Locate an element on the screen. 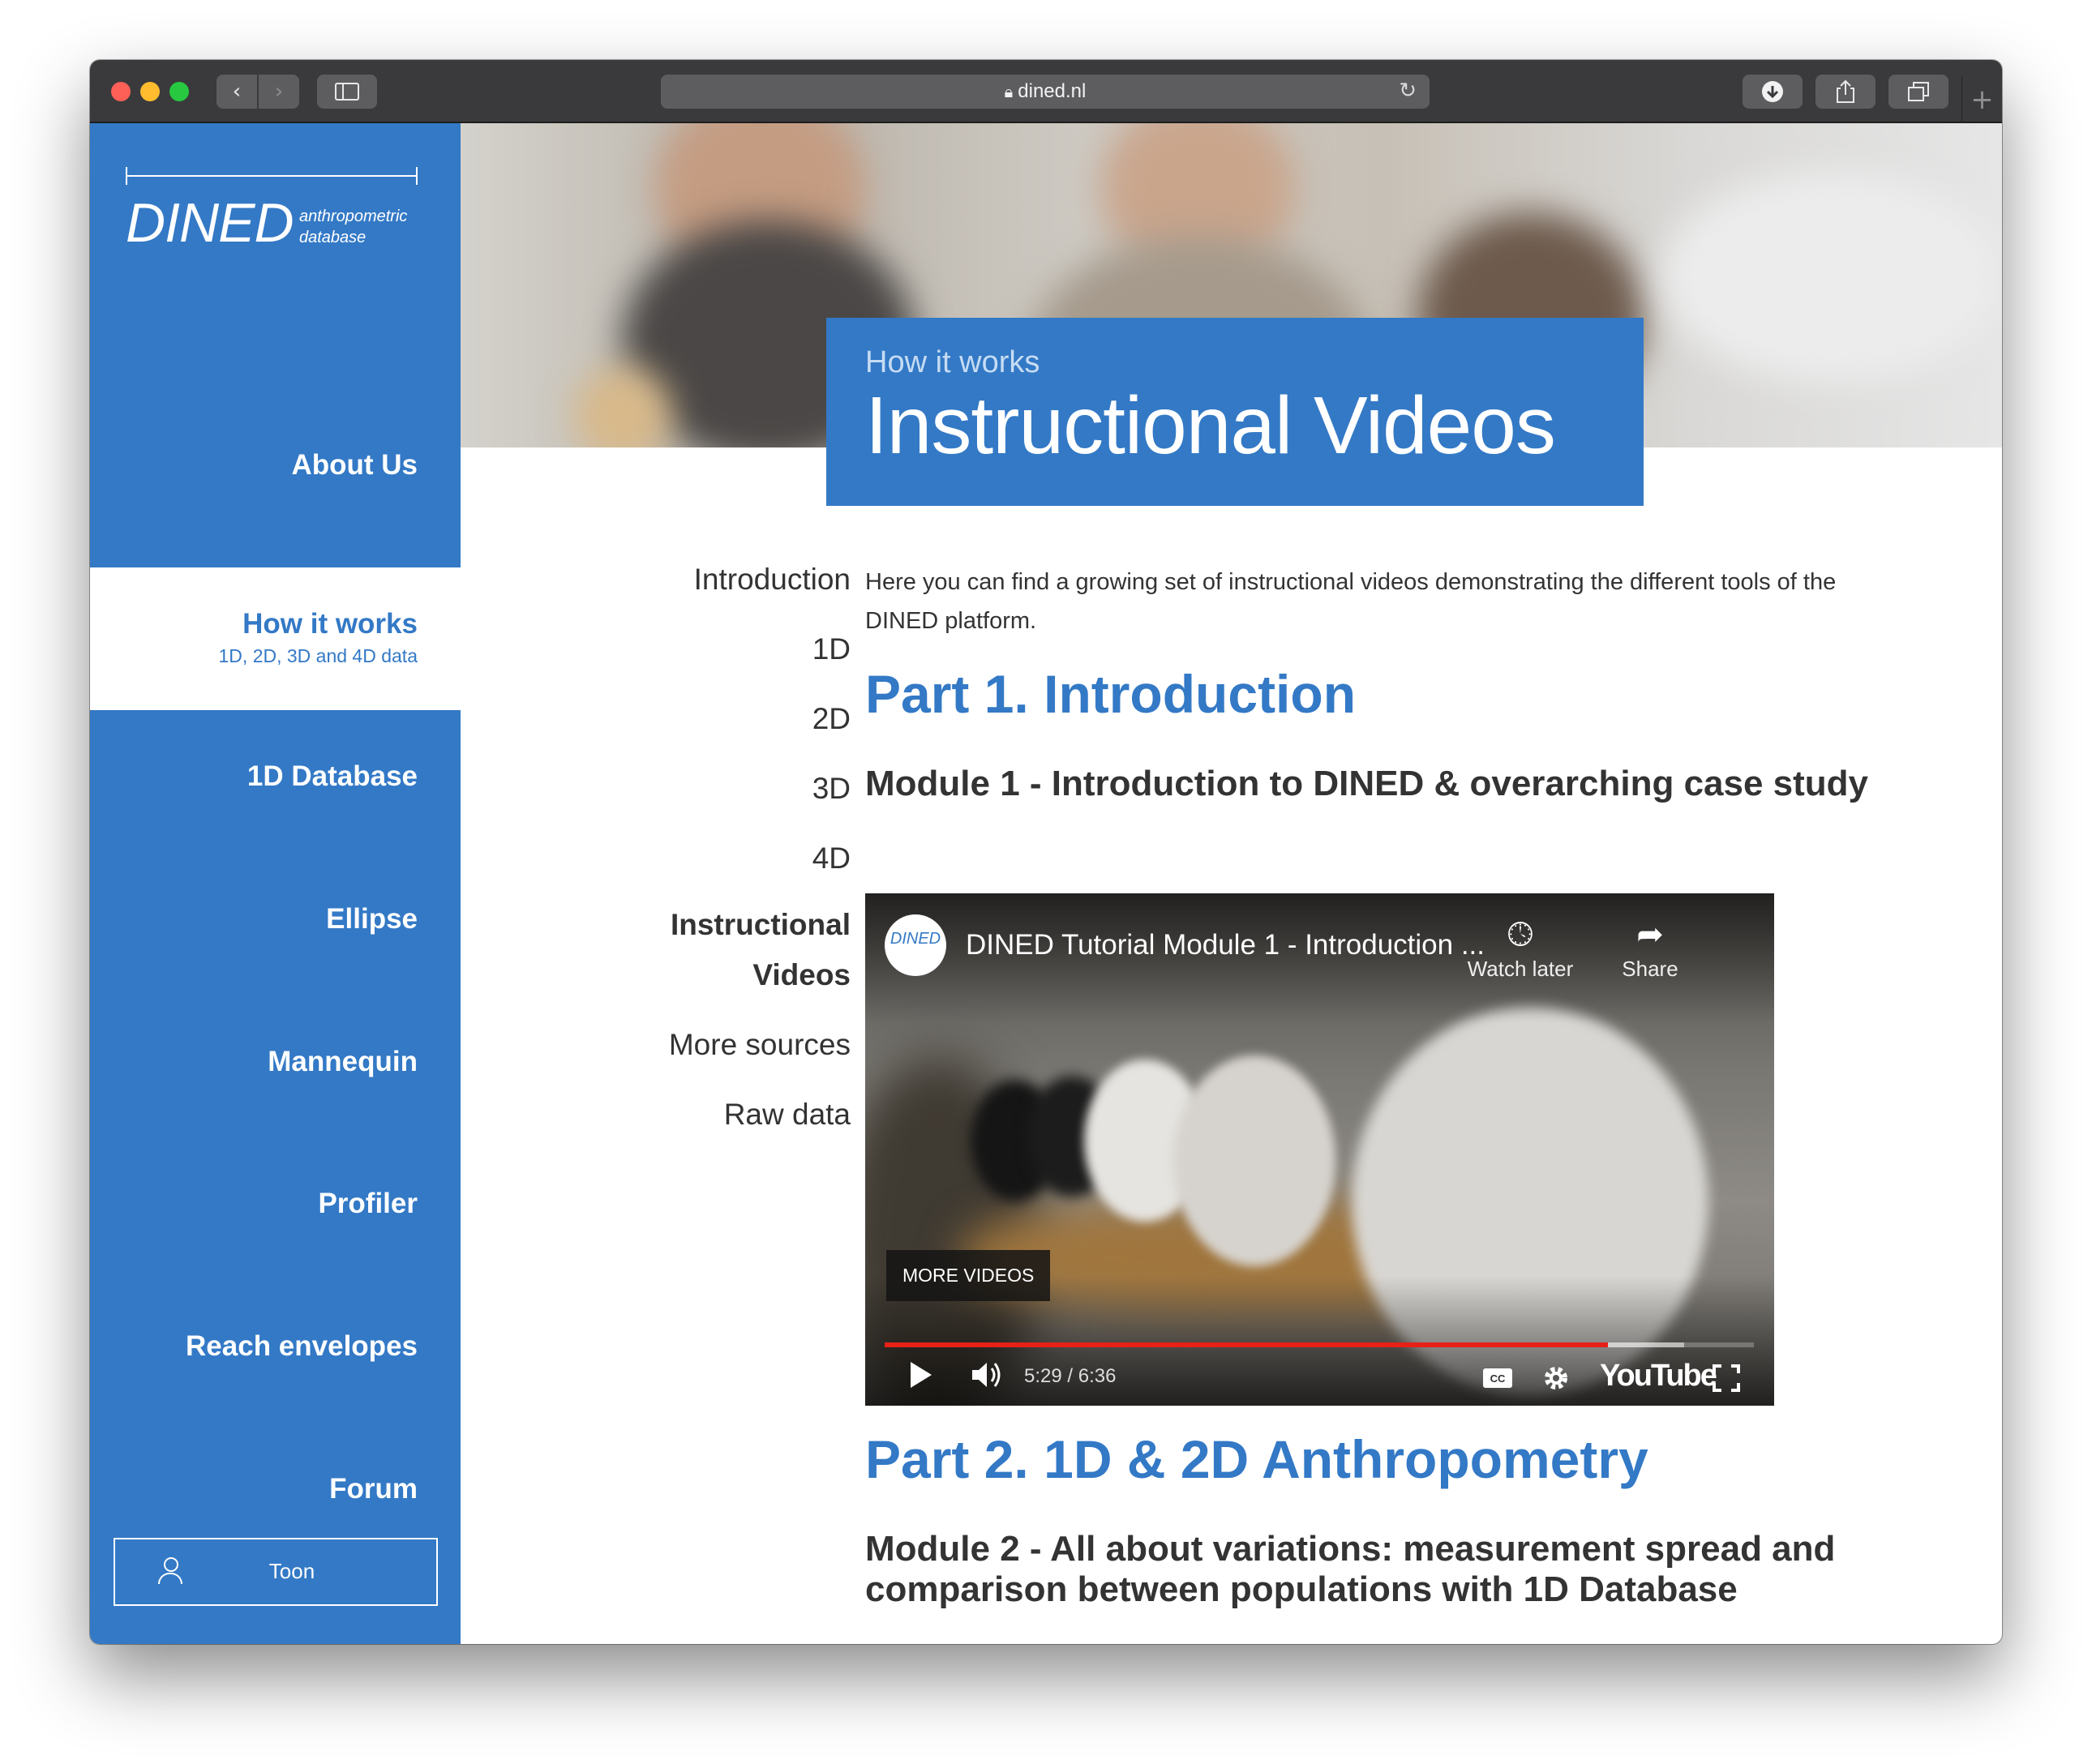 This screenshot has height=1764, width=2092. fullscreen-icon is located at coordinates (1726, 1378).